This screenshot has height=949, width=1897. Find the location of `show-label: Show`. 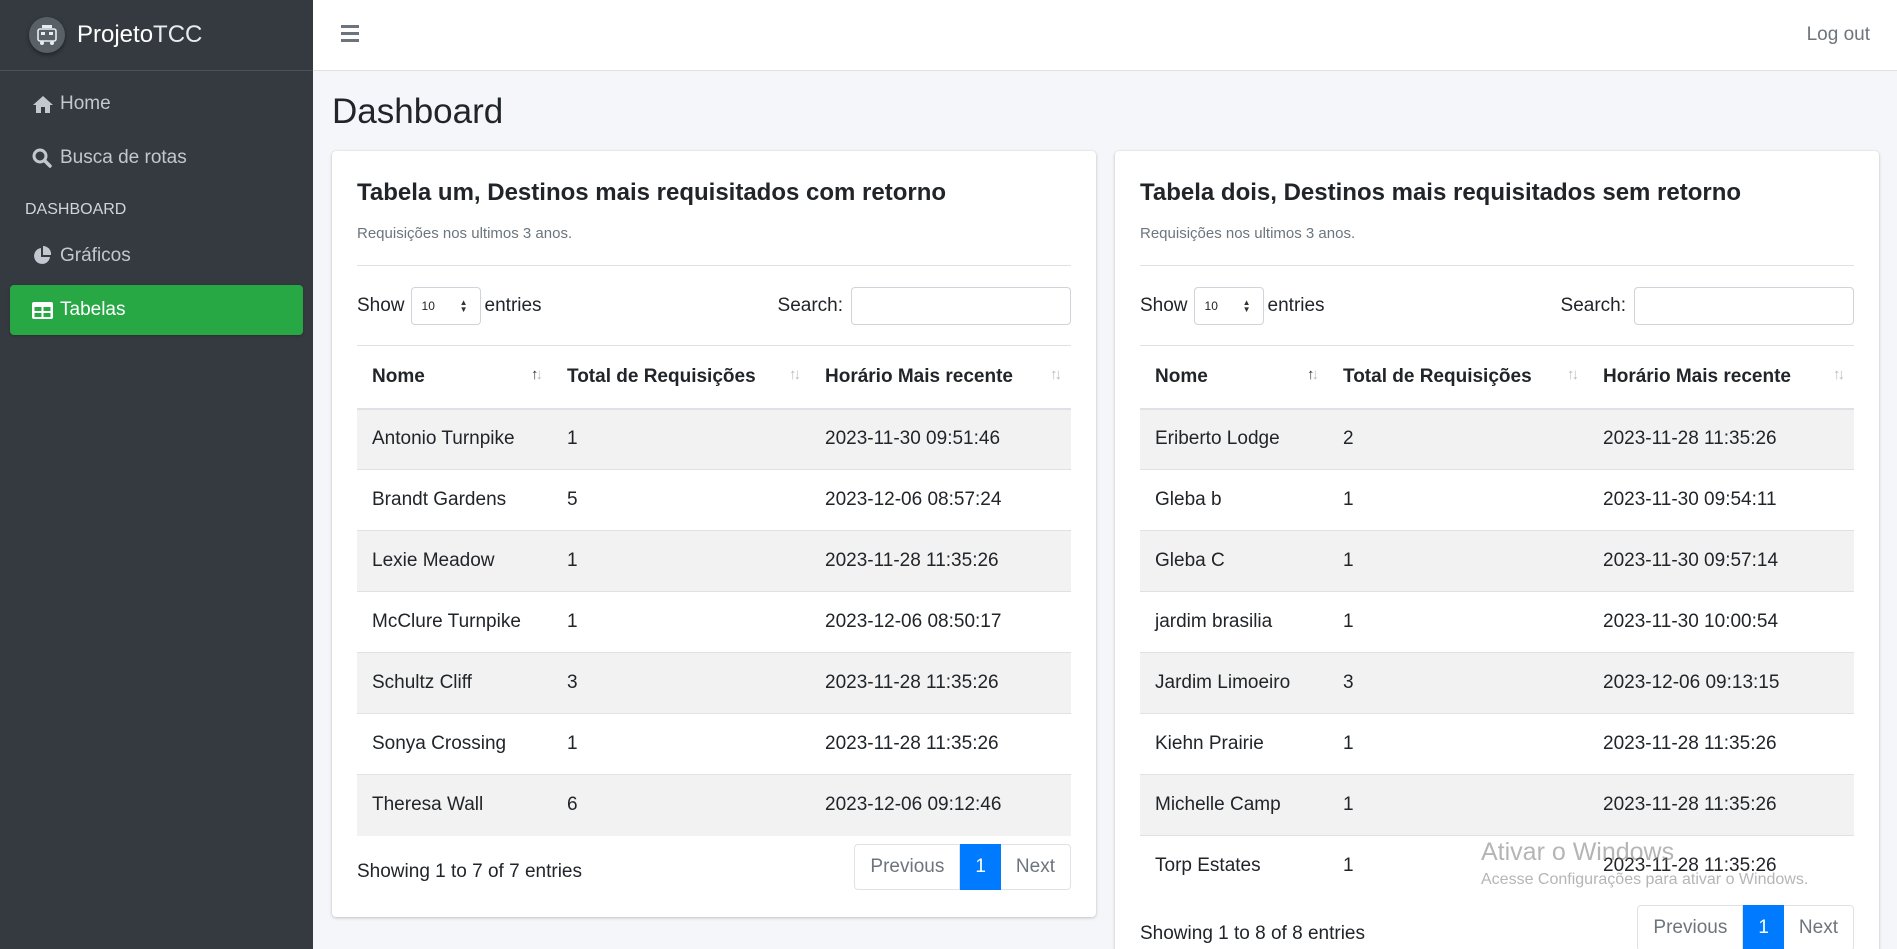

show-label: Show is located at coordinates (381, 305).